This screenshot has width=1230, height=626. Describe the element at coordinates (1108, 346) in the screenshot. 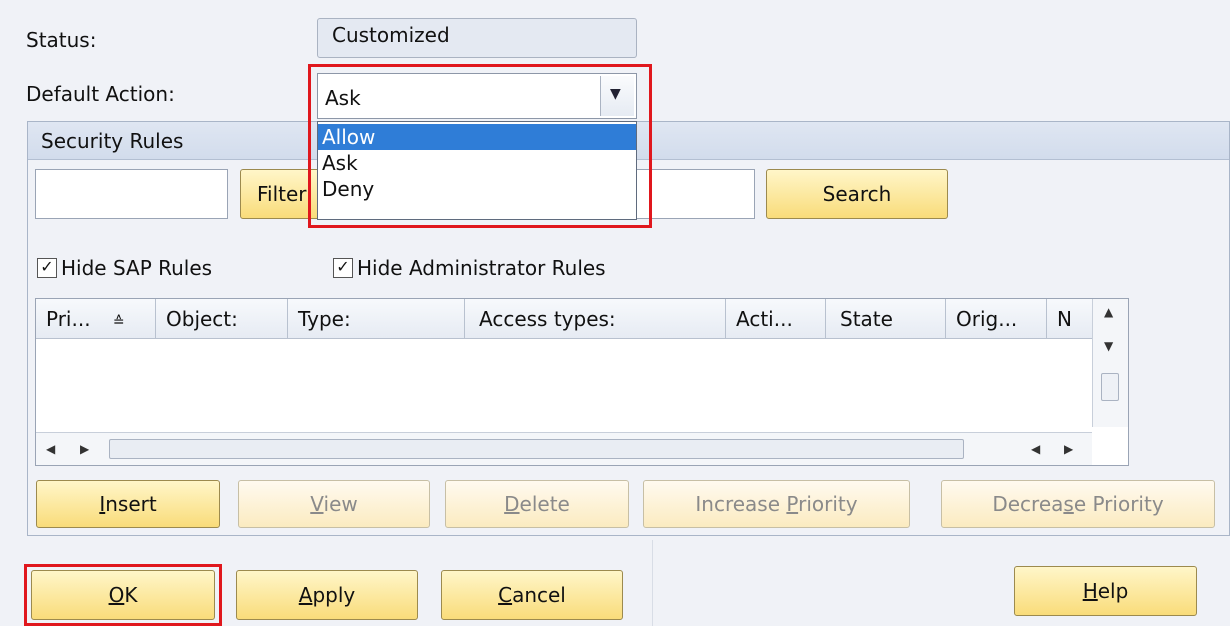

I see `scroll-down-icon: ▼` at that location.